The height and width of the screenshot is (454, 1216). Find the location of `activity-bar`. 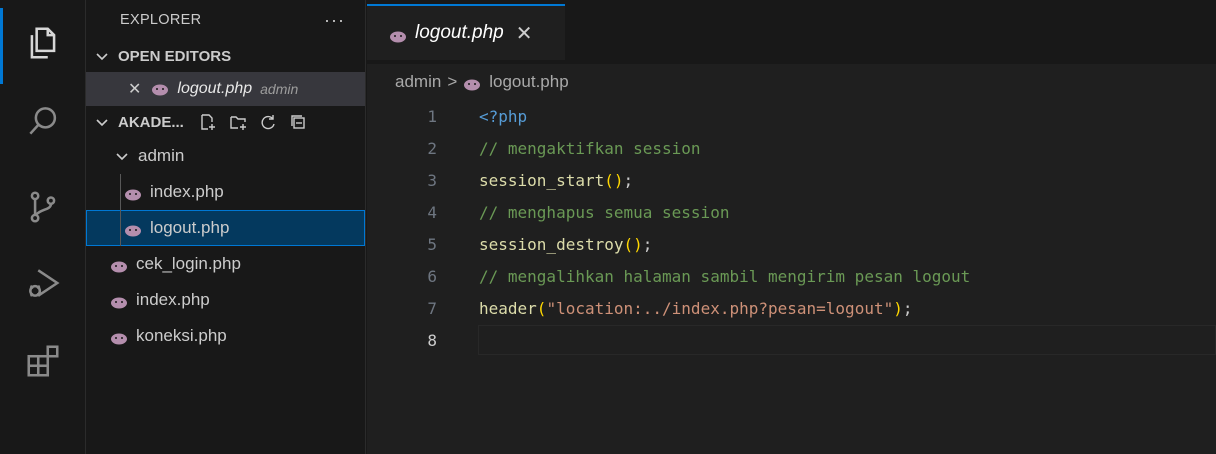

activity-bar is located at coordinates (43, 227).